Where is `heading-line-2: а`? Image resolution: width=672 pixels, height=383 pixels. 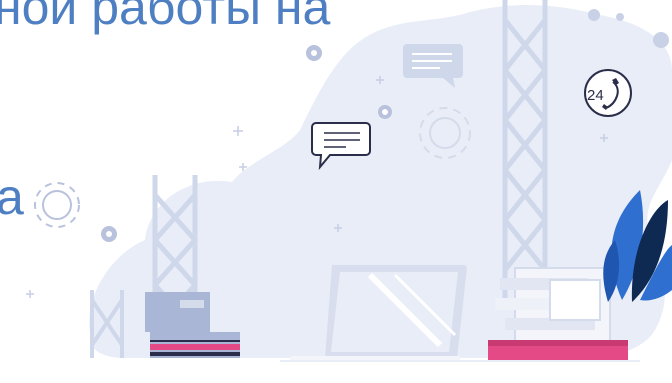
heading-line-2: а is located at coordinates (12, 197).